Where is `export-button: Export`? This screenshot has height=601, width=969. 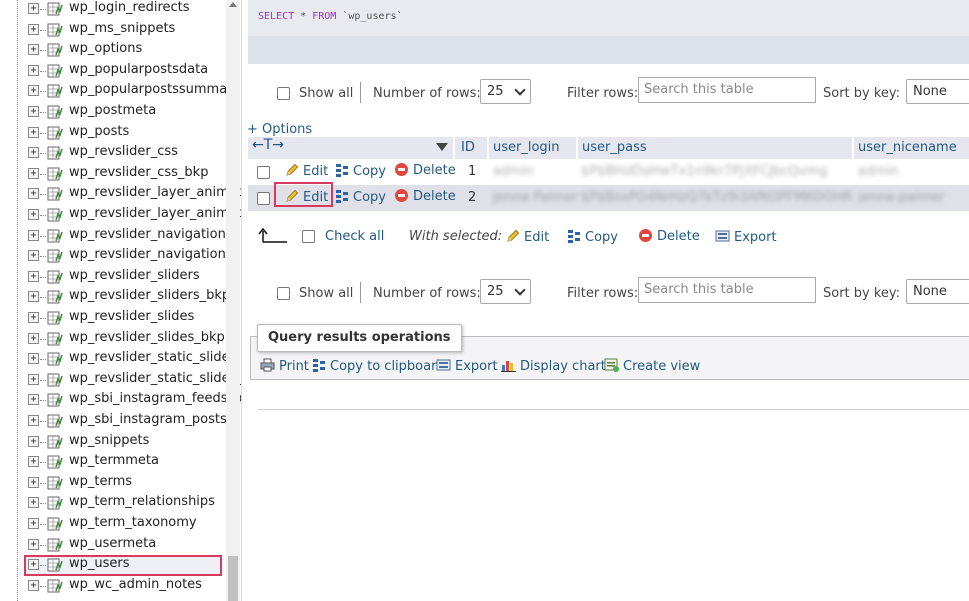 export-button: Export is located at coordinates (467, 366).